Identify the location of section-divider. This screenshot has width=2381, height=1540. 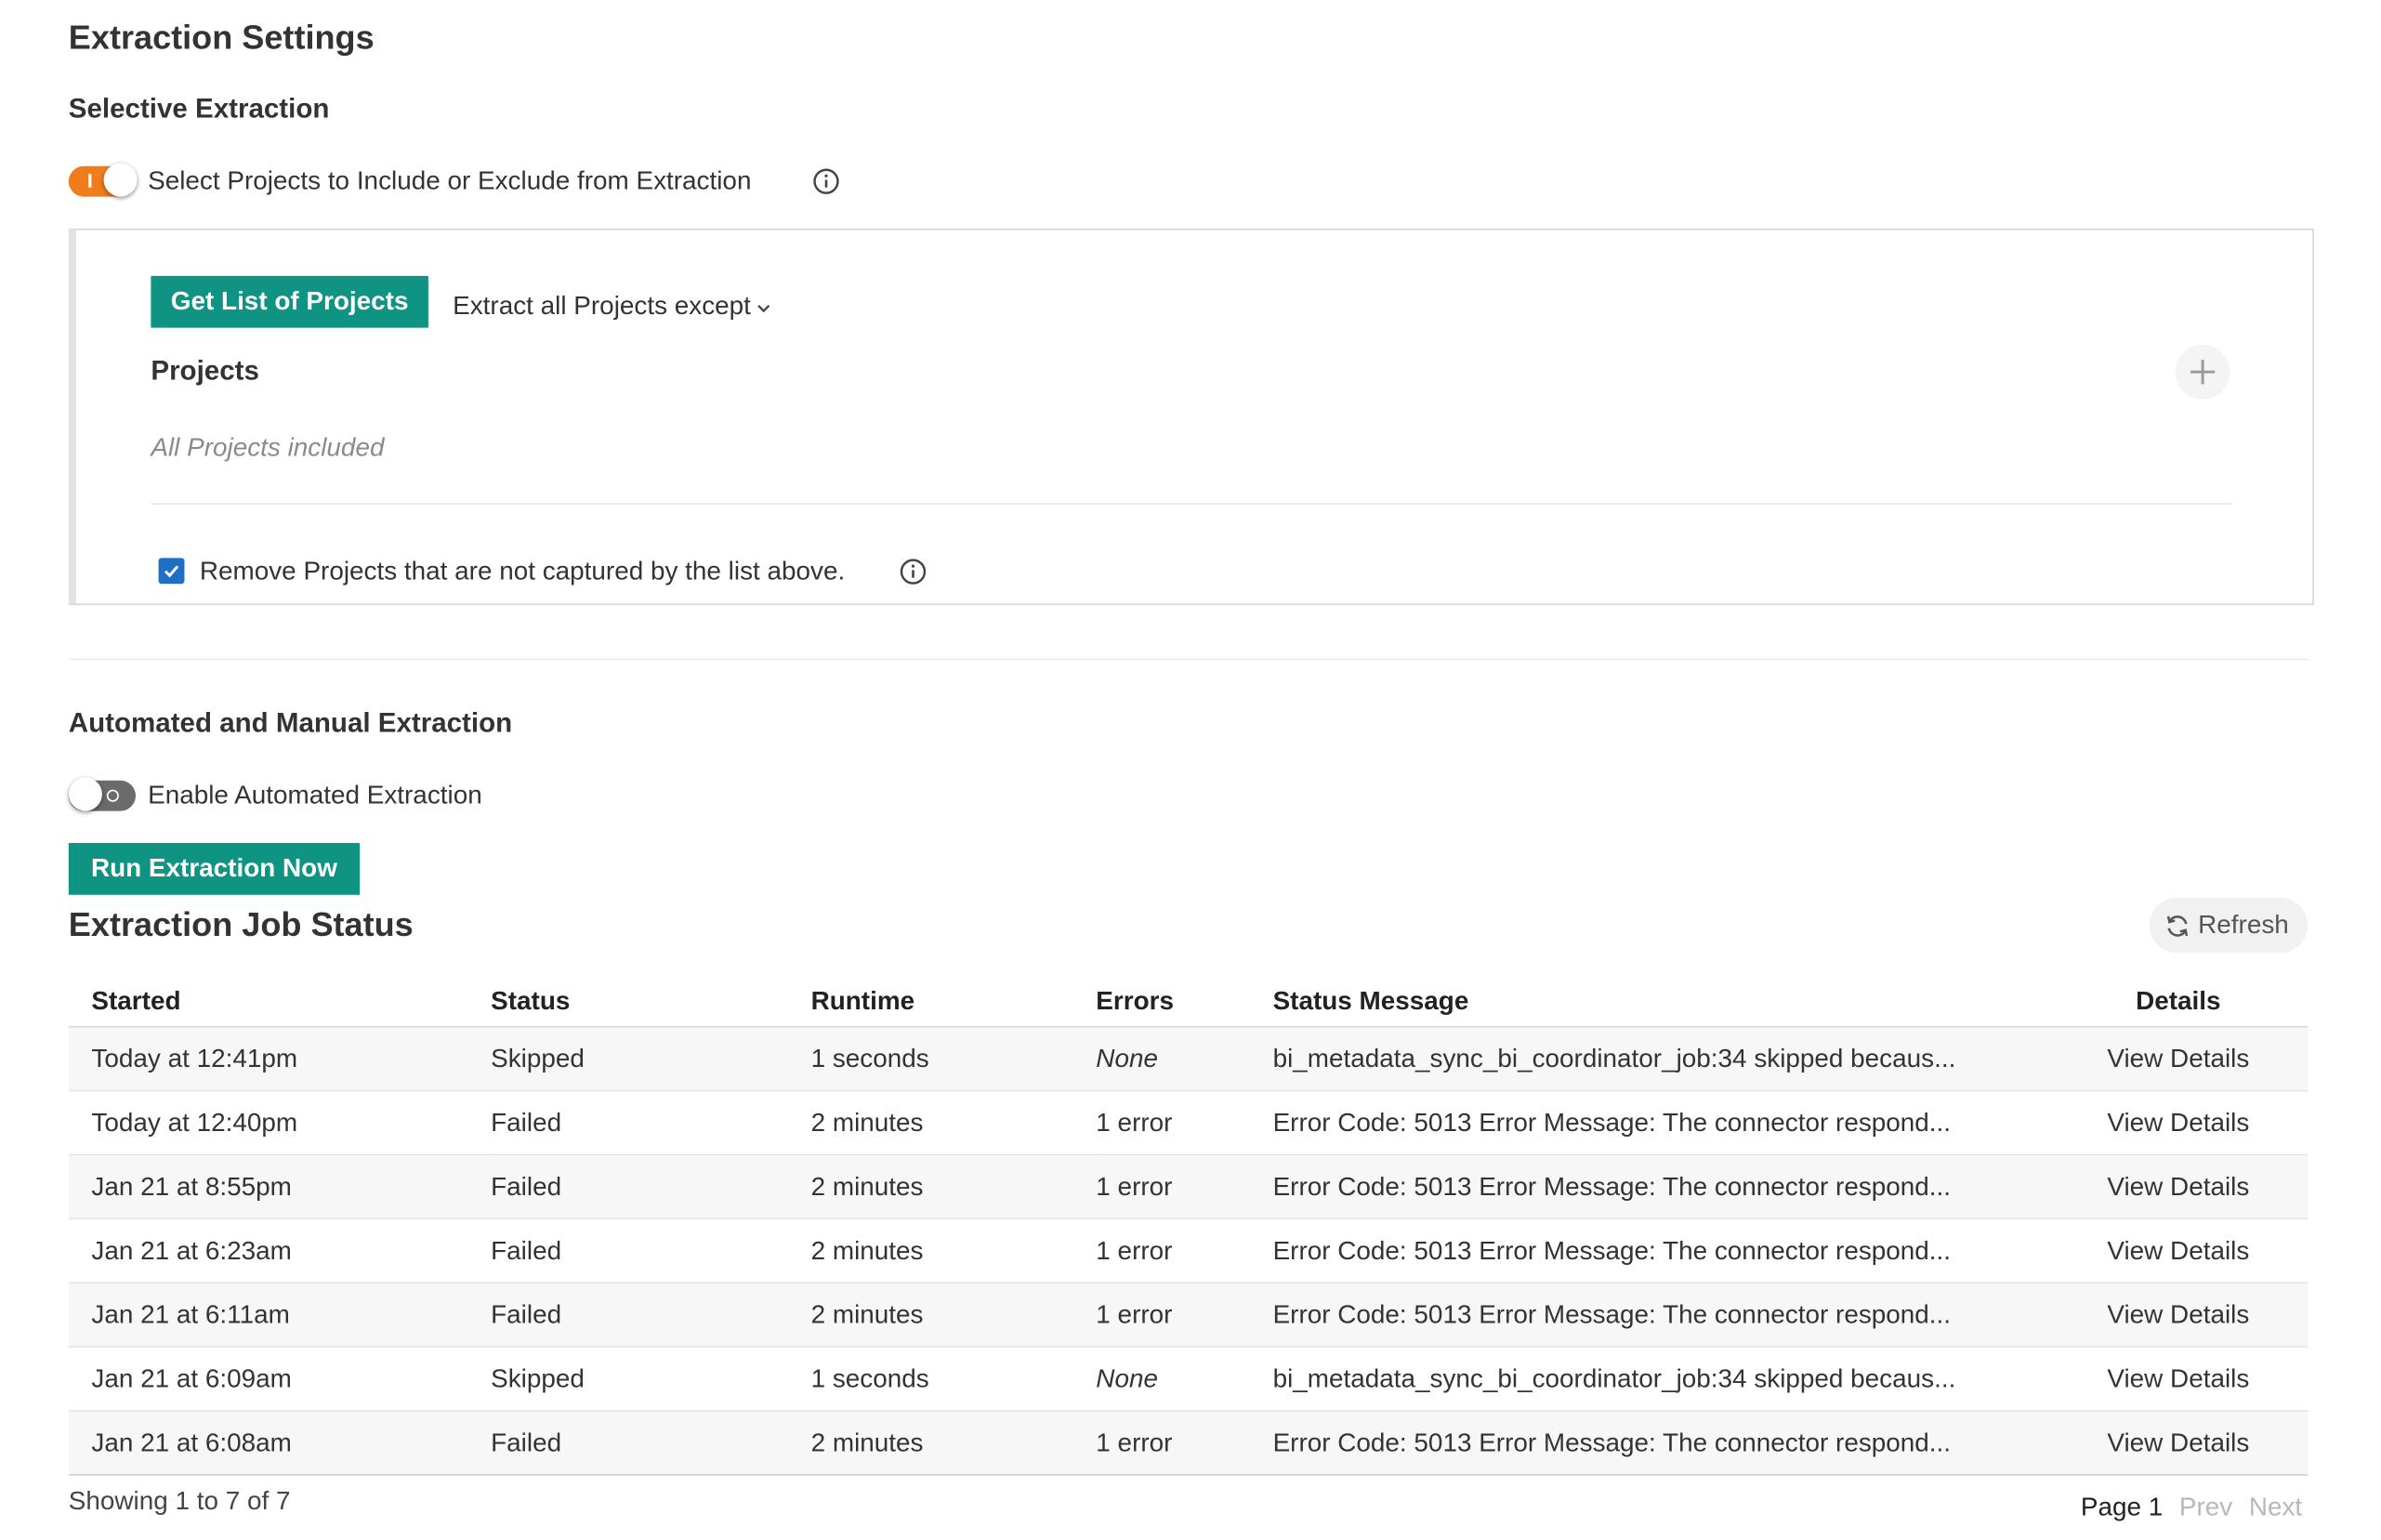
(1188, 659).